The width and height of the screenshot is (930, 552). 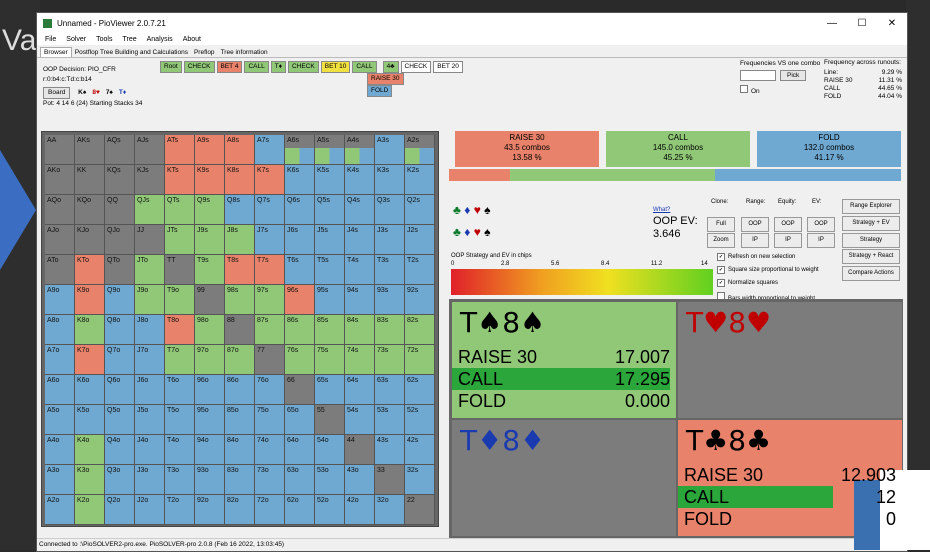 What do you see at coordinates (793, 75) in the screenshot?
I see `pick-button: Pick` at bounding box center [793, 75].